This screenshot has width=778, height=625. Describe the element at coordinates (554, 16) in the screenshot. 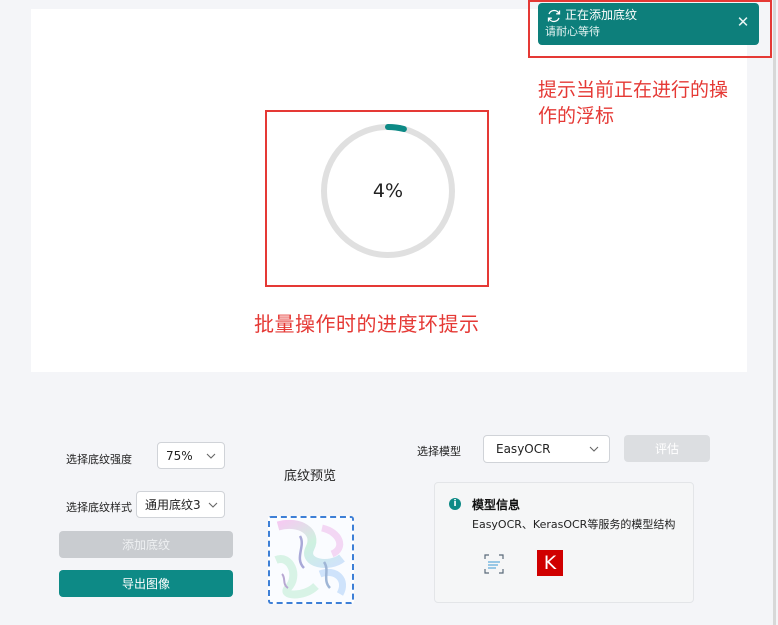

I see `refresh-icon` at that location.